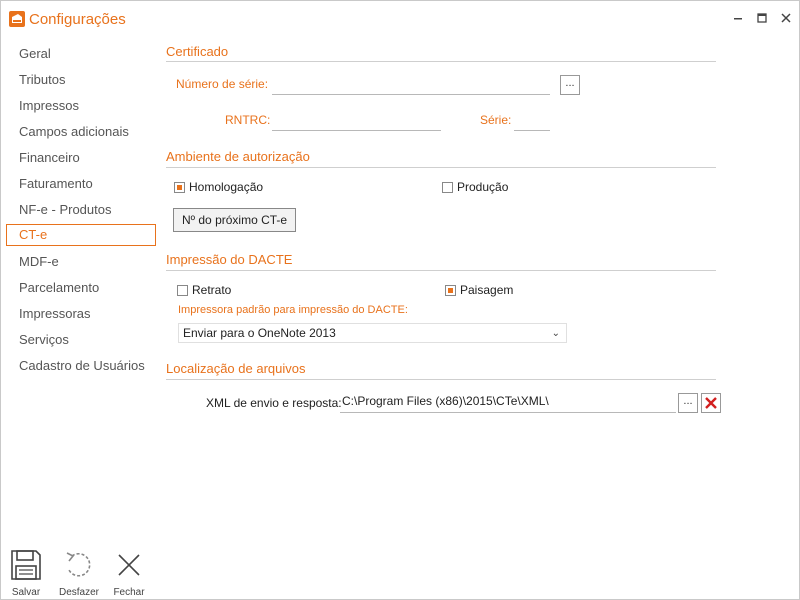  I want to click on sidebar-item-cadastro-usuarios: Cadastro de Usuários, so click(81, 366).